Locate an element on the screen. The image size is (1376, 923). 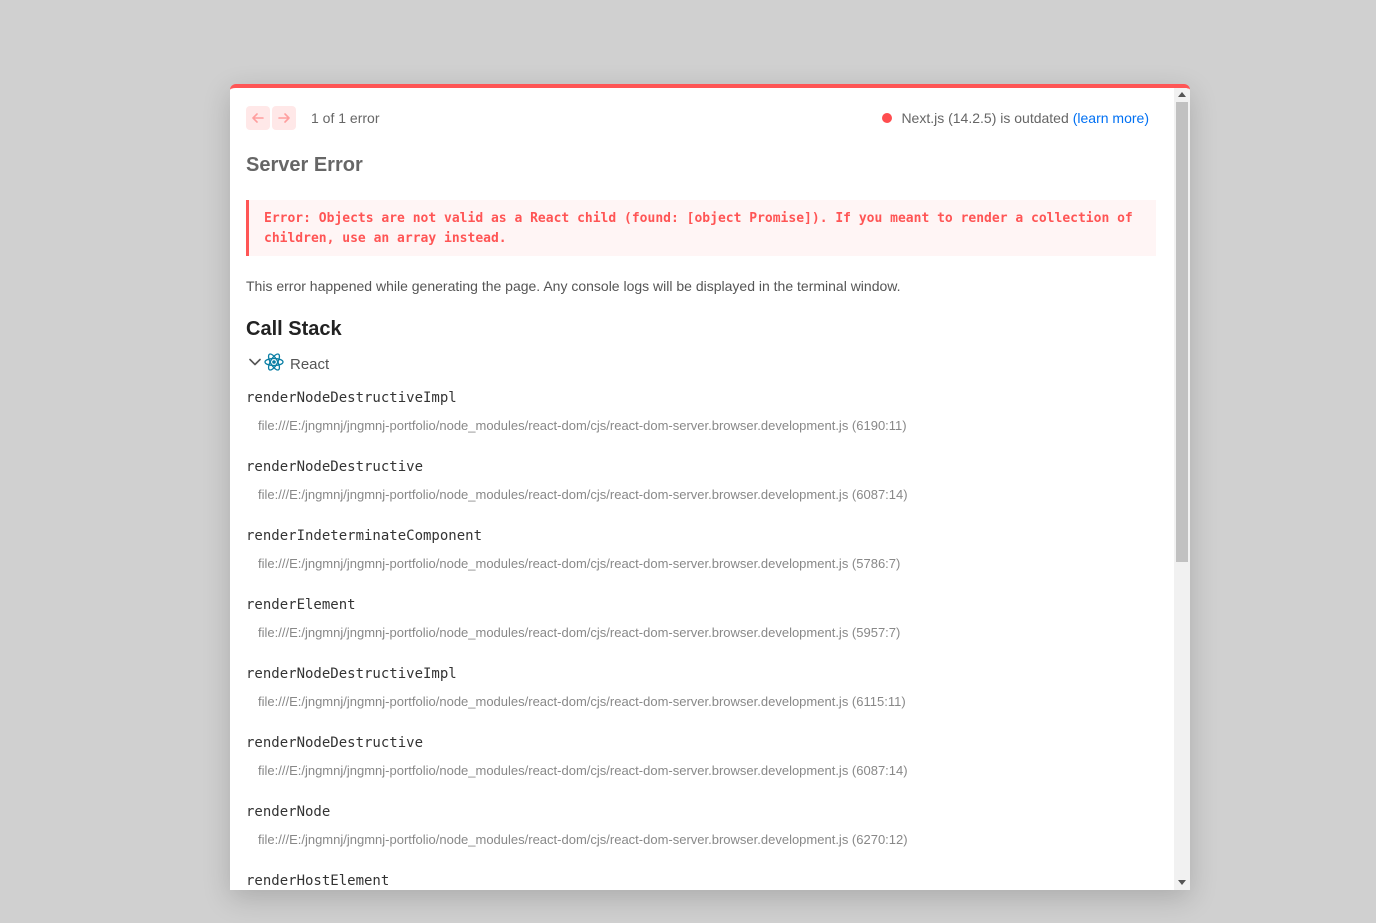
learn-more-link: (learn more) is located at coordinates (1111, 118).